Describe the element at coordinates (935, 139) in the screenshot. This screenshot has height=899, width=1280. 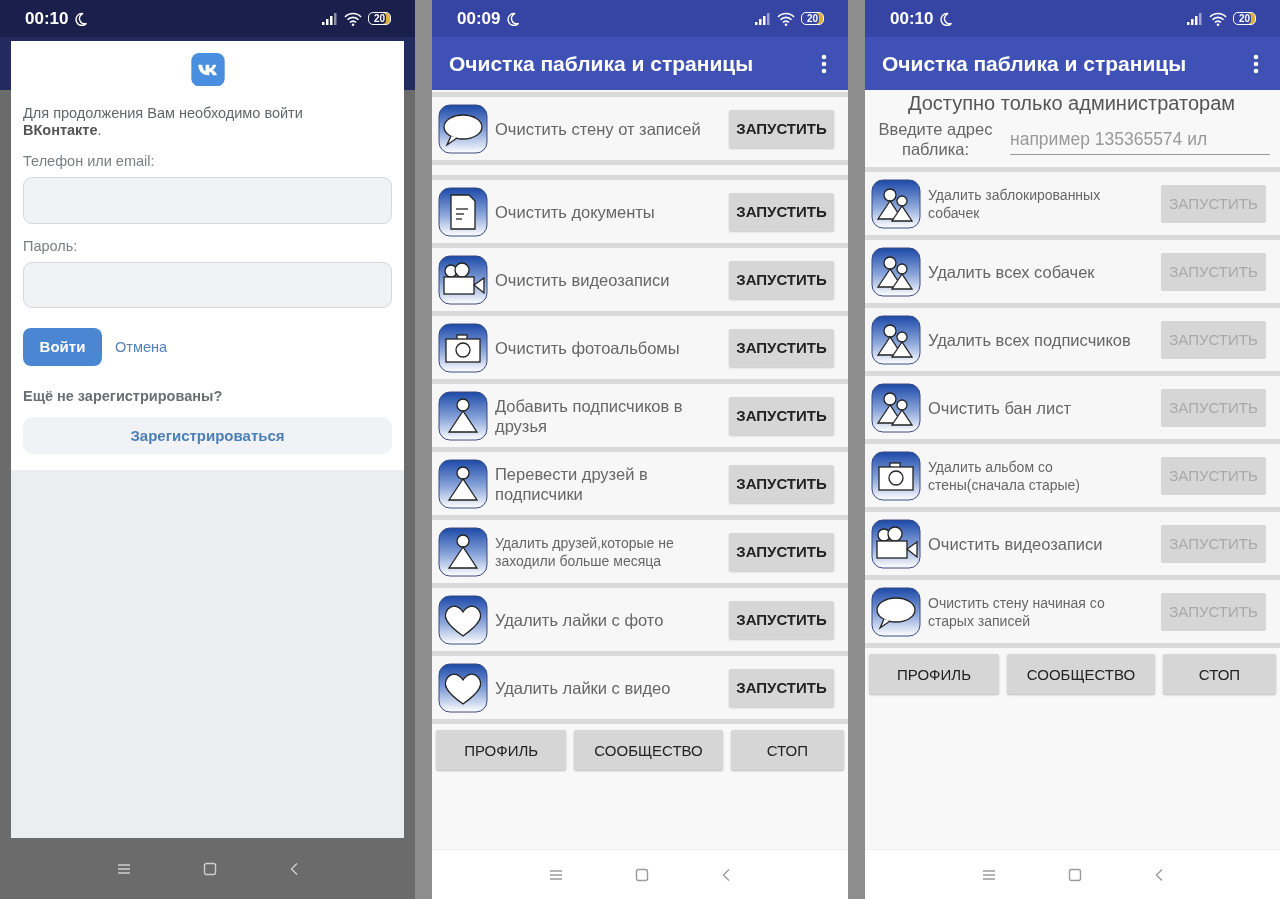
I see `field-label: Введите адрес паблика:` at that location.